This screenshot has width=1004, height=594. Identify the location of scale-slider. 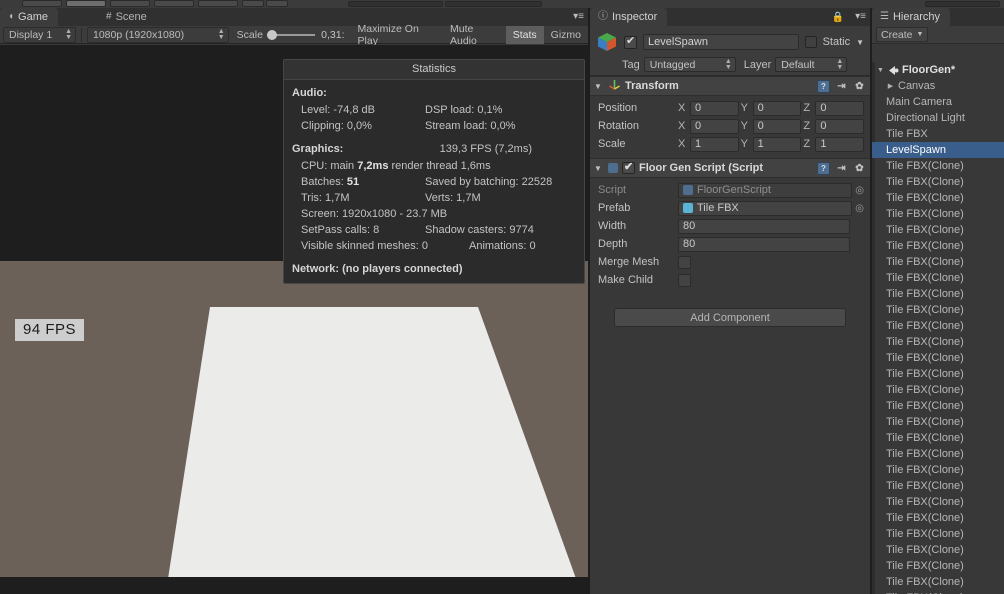
(291, 34).